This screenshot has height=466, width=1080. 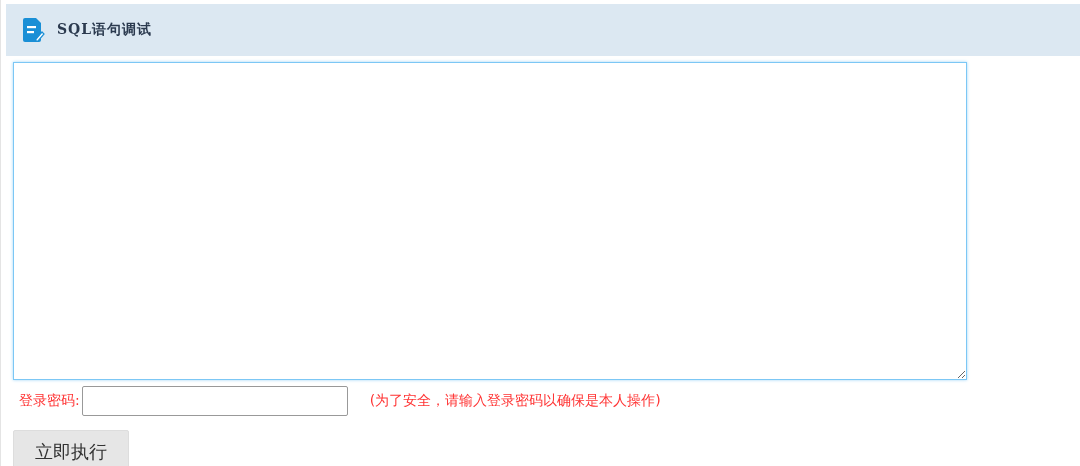 What do you see at coordinates (49, 401) in the screenshot?
I see `password-label: 登录密码:` at bounding box center [49, 401].